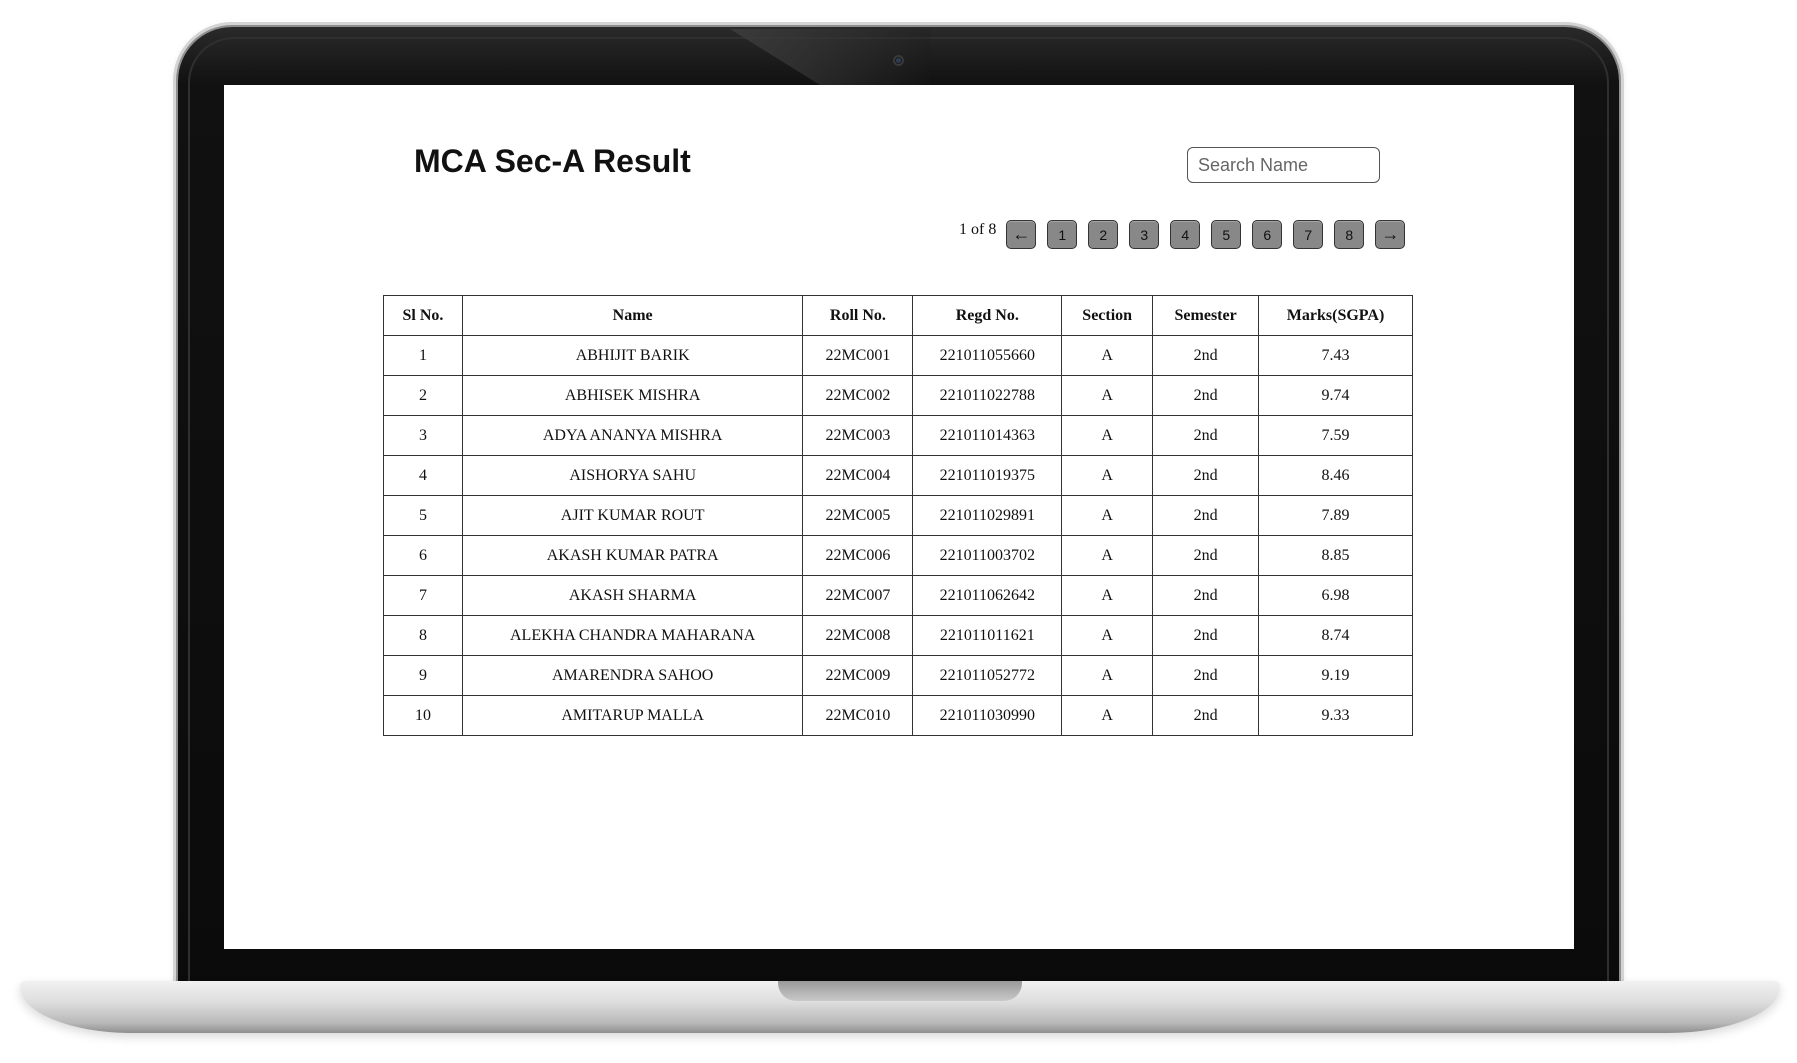 The image size is (1797, 1063). Describe the element at coordinates (423, 635) in the screenshot. I see `cell-sl-no: 8` at that location.